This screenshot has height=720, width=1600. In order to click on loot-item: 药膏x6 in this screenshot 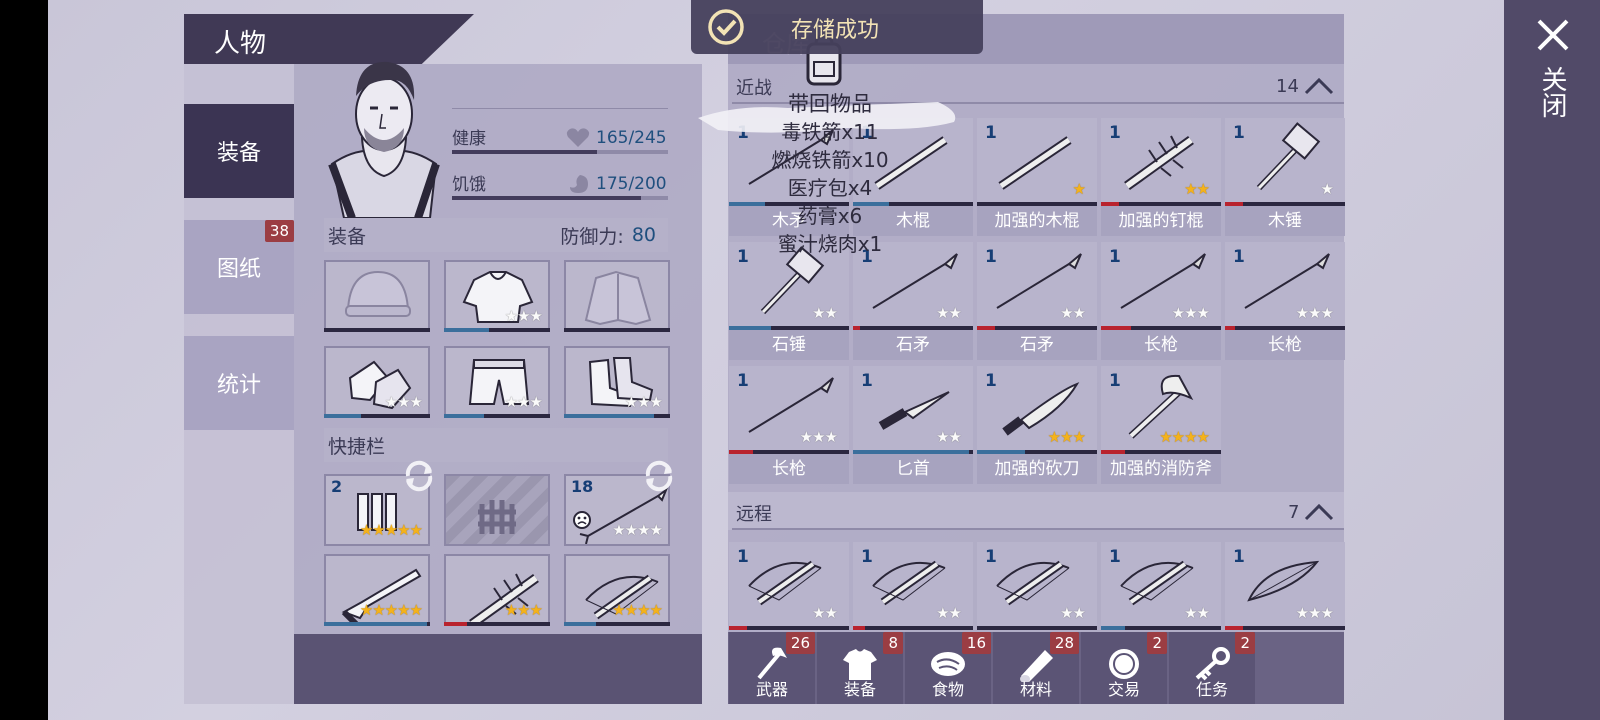, I will do `click(830, 216)`.